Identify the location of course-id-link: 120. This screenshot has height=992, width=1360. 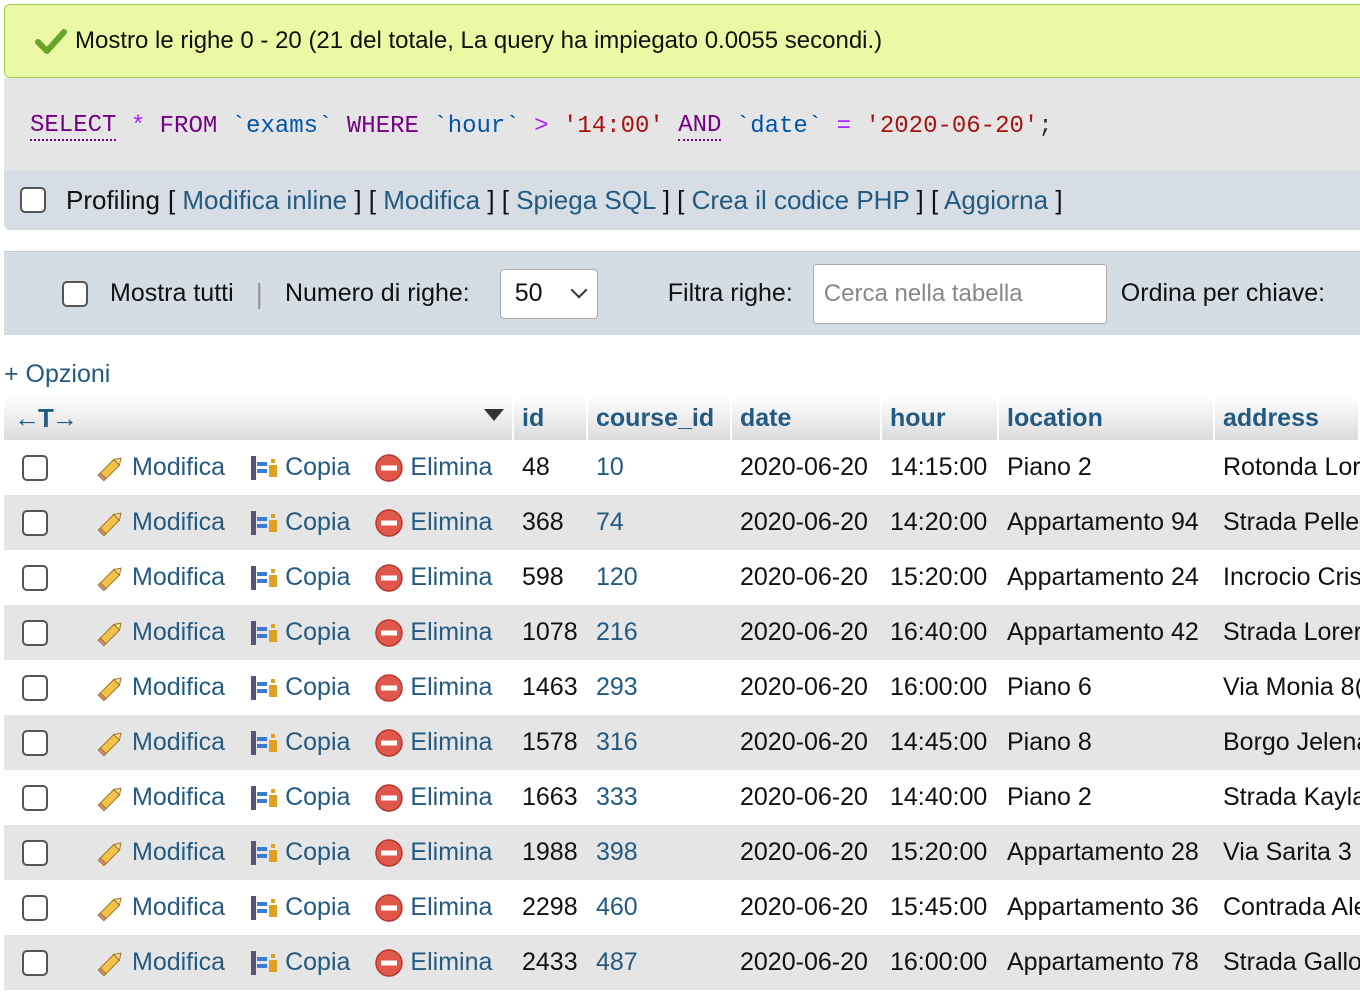
(617, 577).